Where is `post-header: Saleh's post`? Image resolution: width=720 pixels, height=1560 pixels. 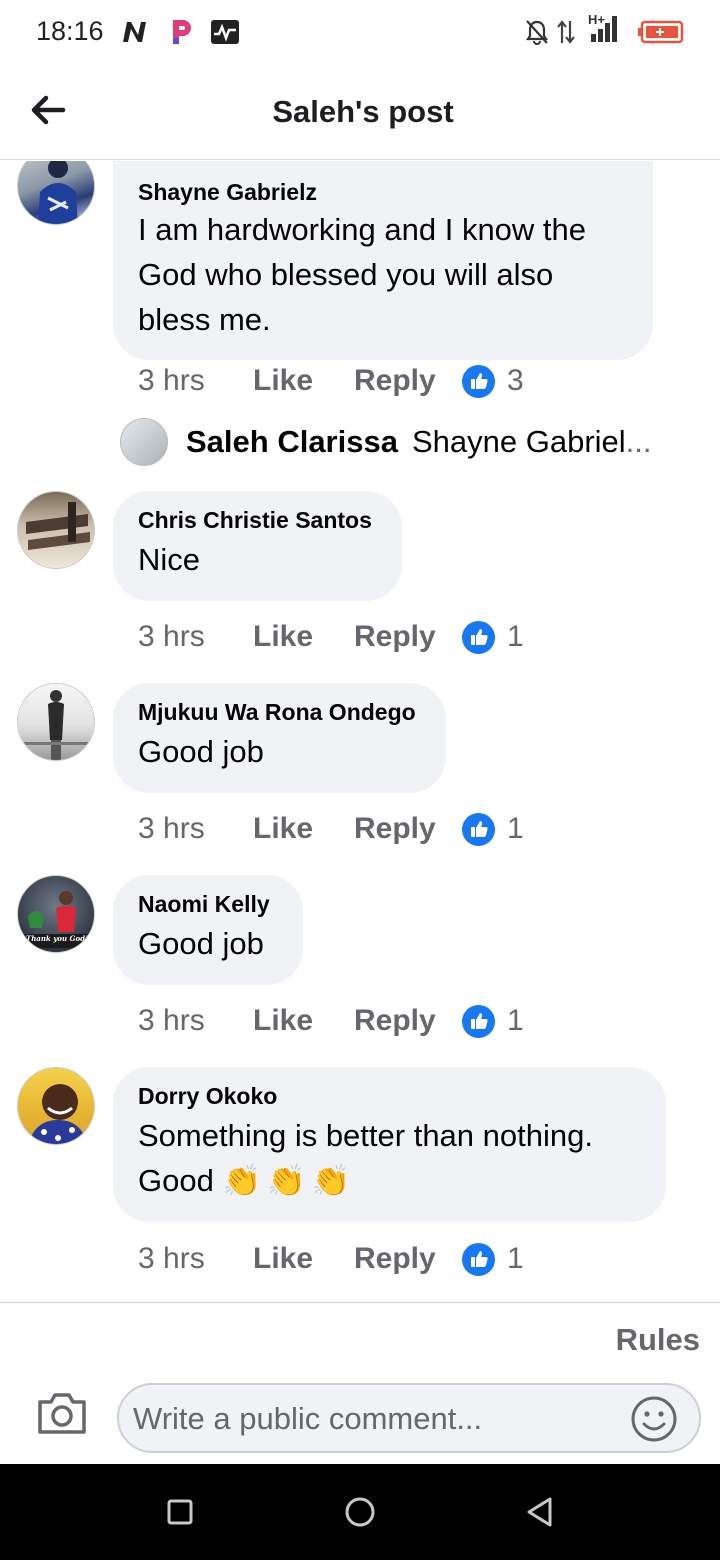 post-header: Saleh's post is located at coordinates (360, 113).